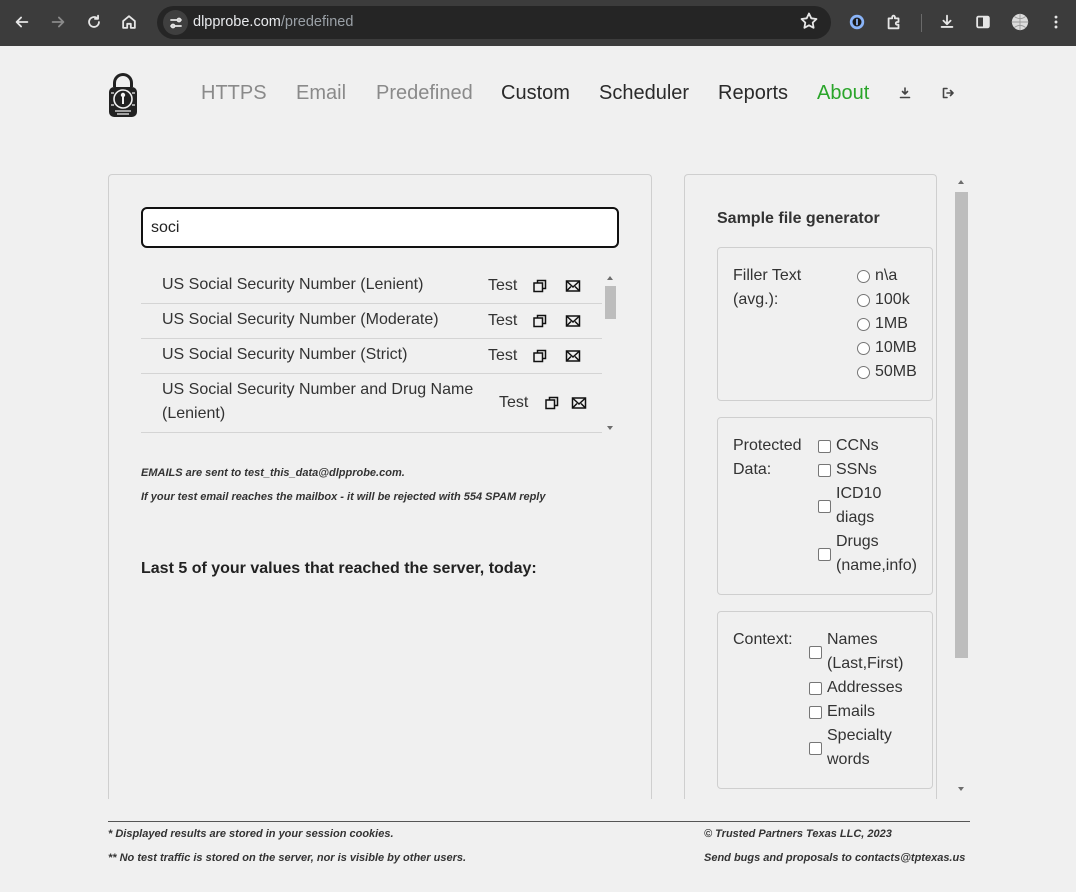 The height and width of the screenshot is (892, 1076). I want to click on checkbox-addresses, so click(815, 688).